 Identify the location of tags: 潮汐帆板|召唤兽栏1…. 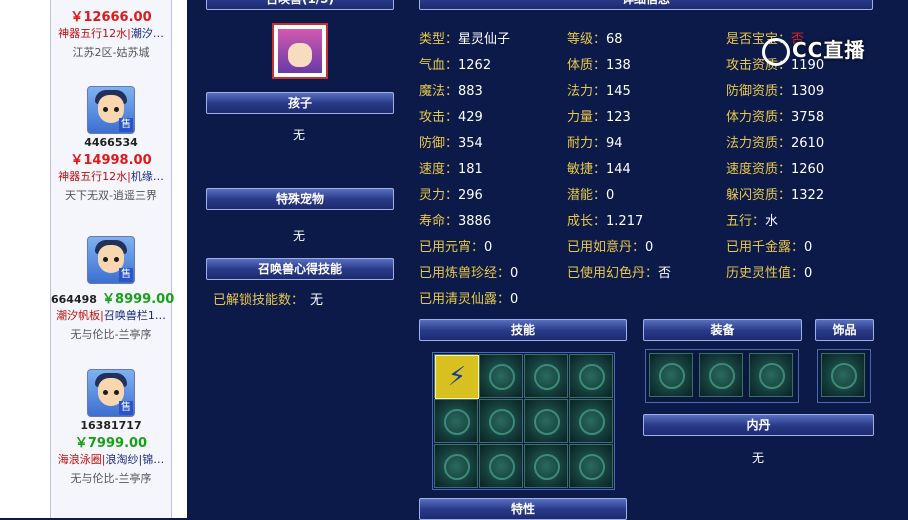
(111, 315).